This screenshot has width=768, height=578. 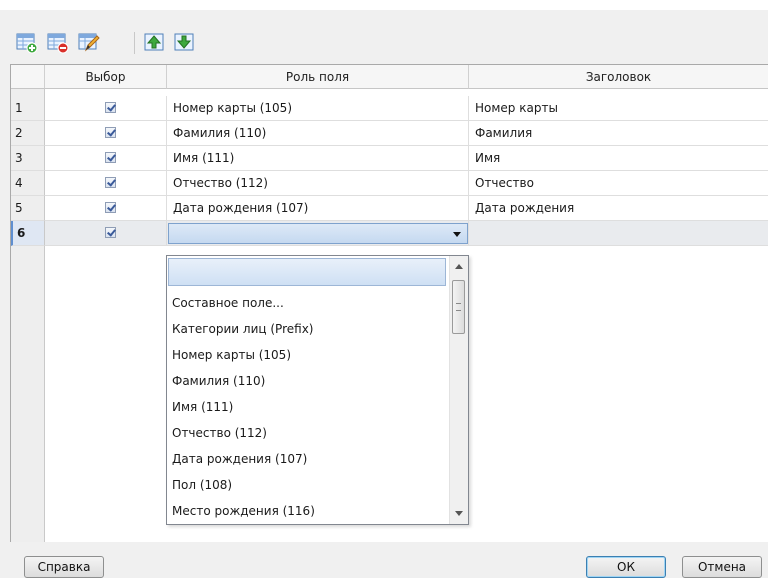 I want to click on role-cell: Имя (111), so click(x=318, y=158).